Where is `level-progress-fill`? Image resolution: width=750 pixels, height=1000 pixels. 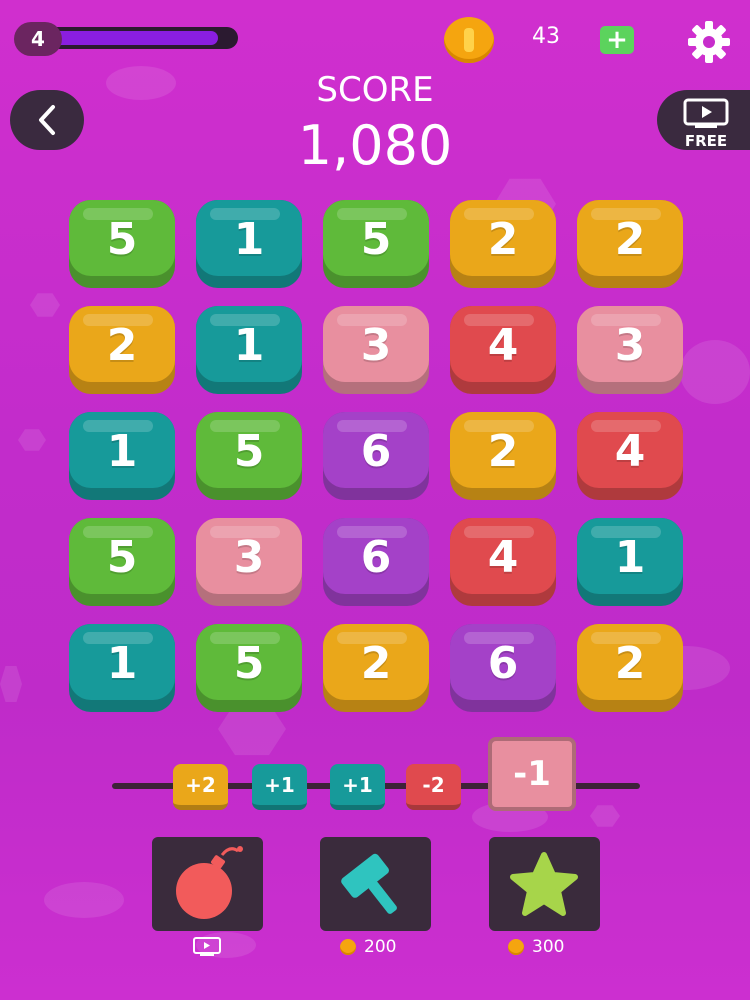
level-progress-fill is located at coordinates (127, 38).